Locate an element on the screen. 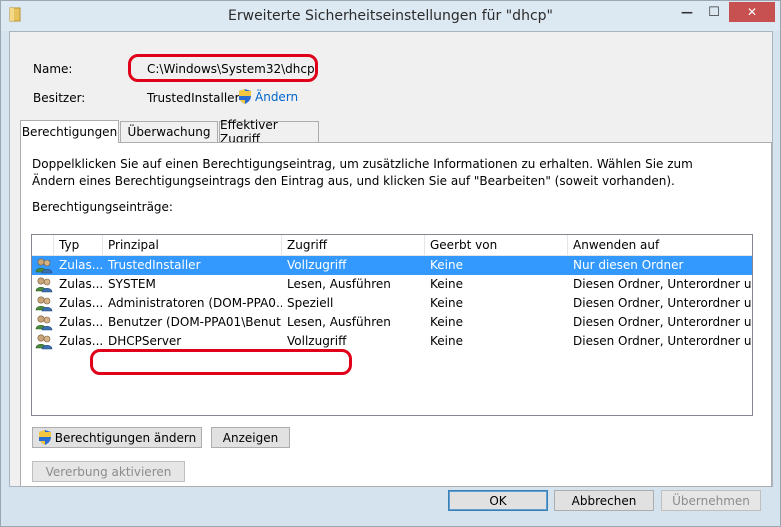 The width and height of the screenshot is (781, 527). view-label: Anzeigen is located at coordinates (250, 437).